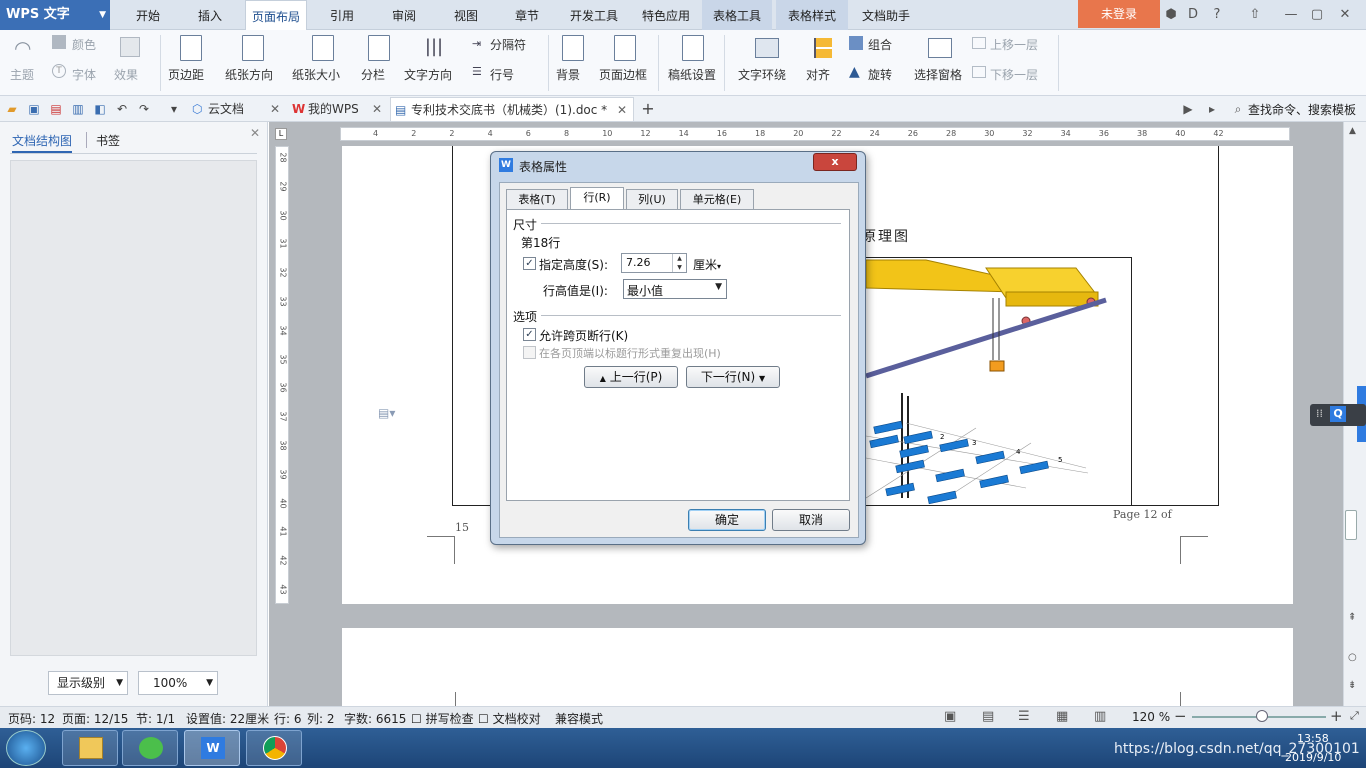 Image resolution: width=1366 pixels, height=768 pixels. Describe the element at coordinates (88, 683) in the screenshot. I see `level-select: 显示级别 ▼` at that location.